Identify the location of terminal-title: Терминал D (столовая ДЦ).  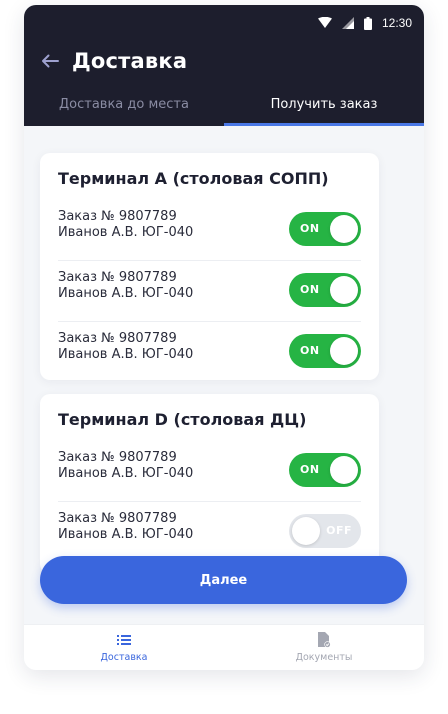
(182, 419).